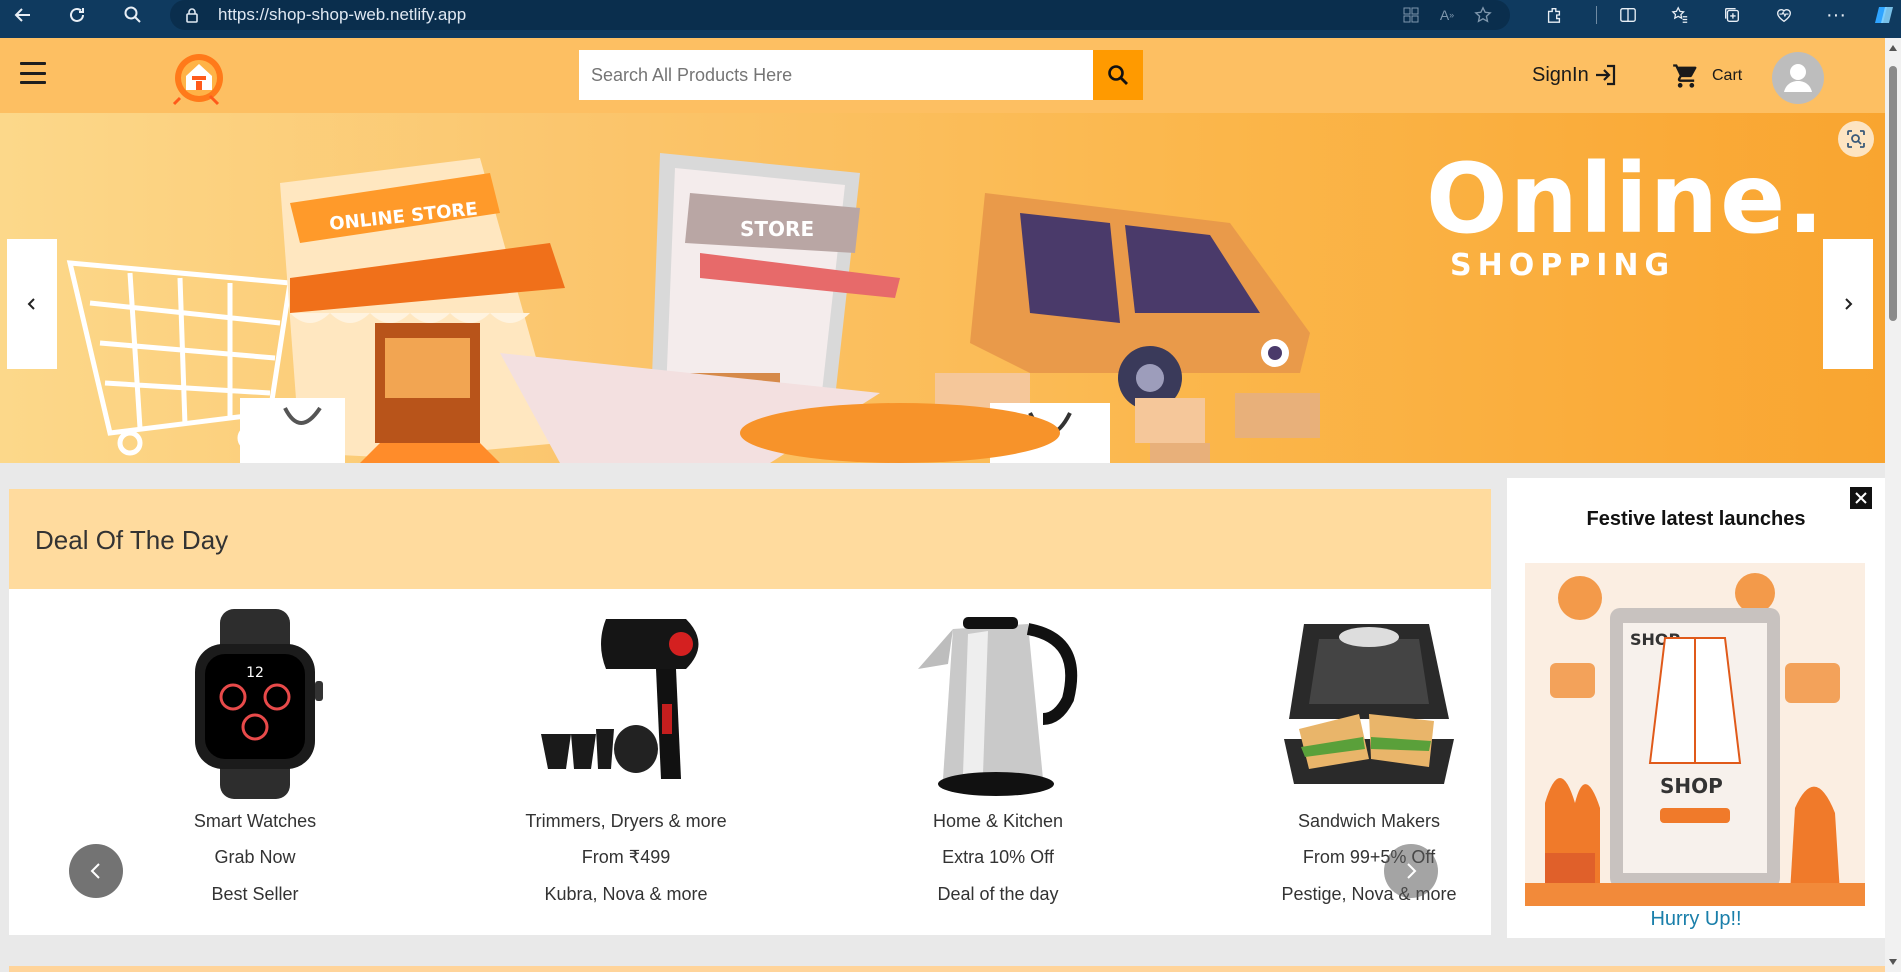  Describe the element at coordinates (1411, 15) in the screenshot. I see `apps-icon` at that location.